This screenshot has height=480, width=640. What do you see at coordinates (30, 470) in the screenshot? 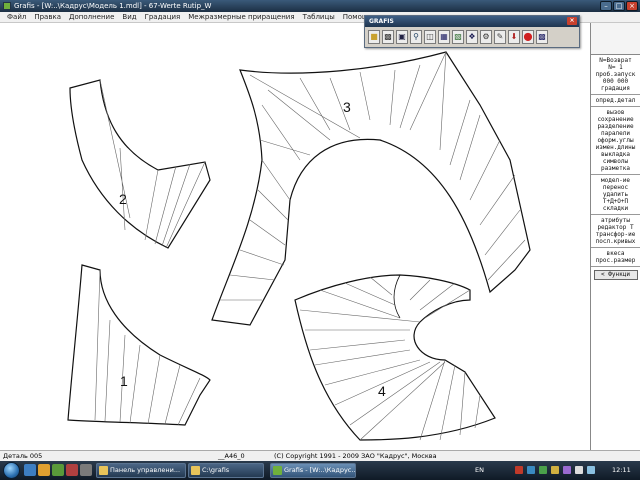
I see `ie-icon` at bounding box center [30, 470].